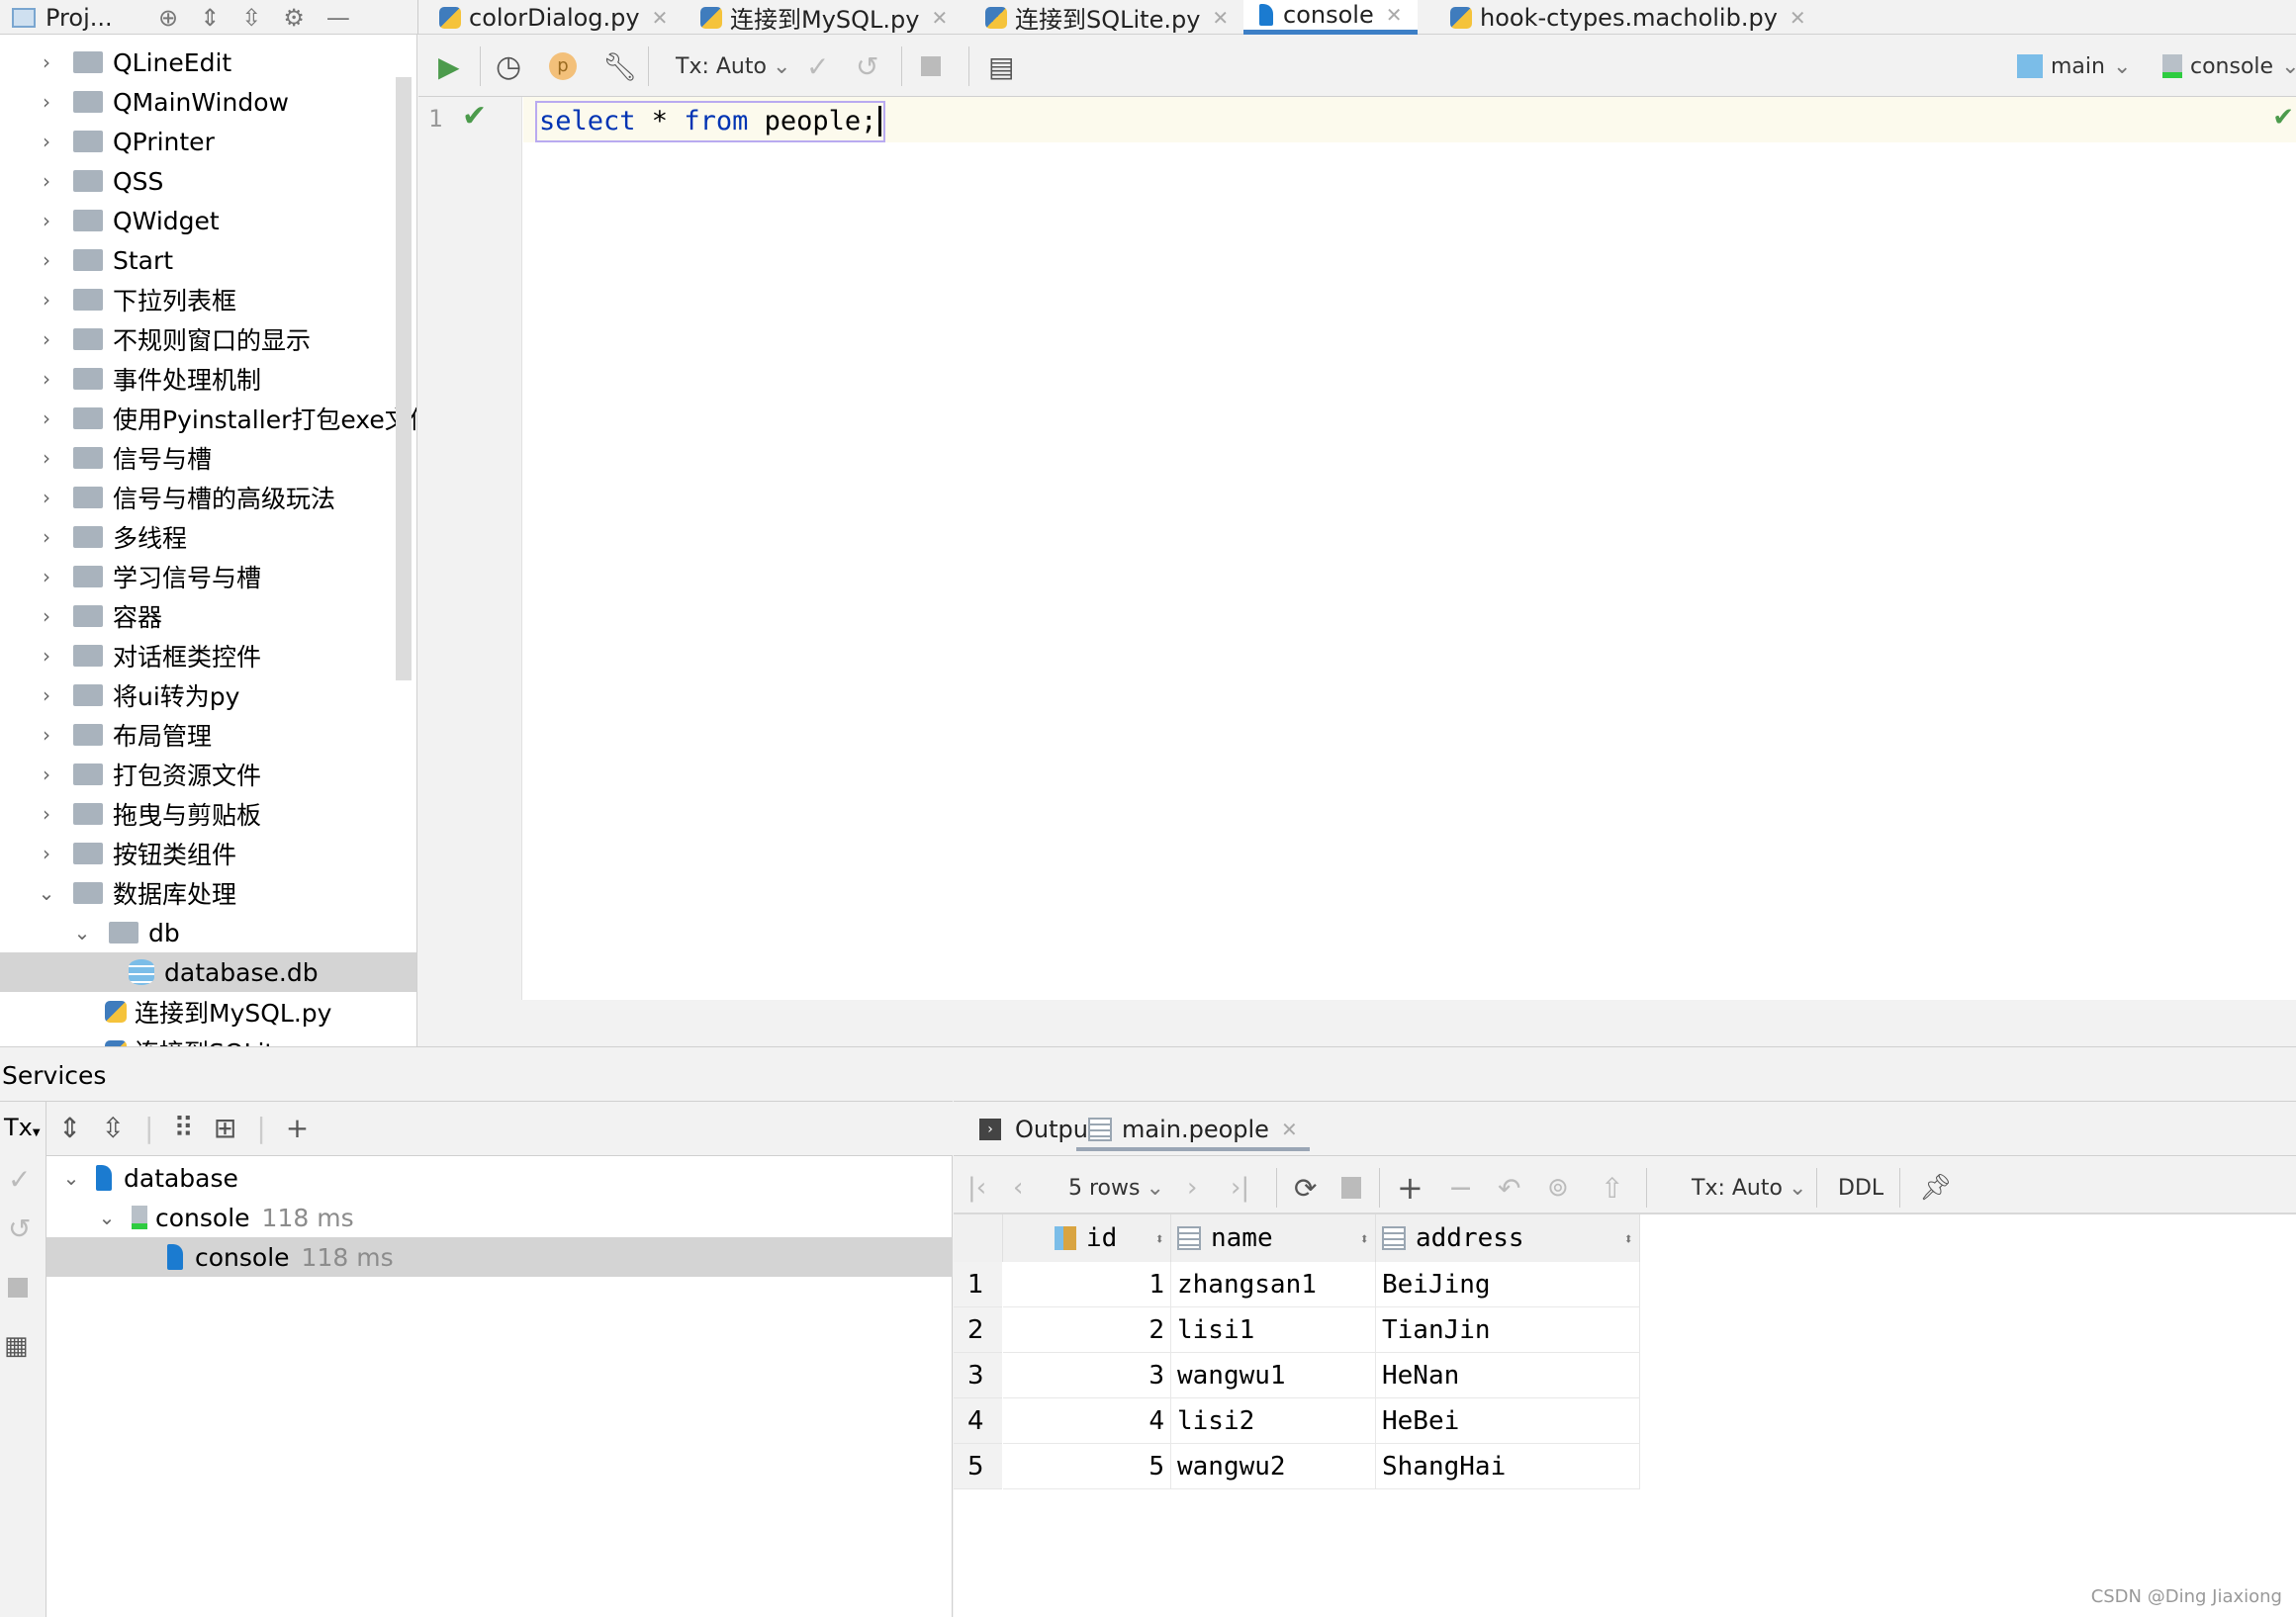 The image size is (2296, 1617). I want to click on row-number: 1, so click(978, 1284).